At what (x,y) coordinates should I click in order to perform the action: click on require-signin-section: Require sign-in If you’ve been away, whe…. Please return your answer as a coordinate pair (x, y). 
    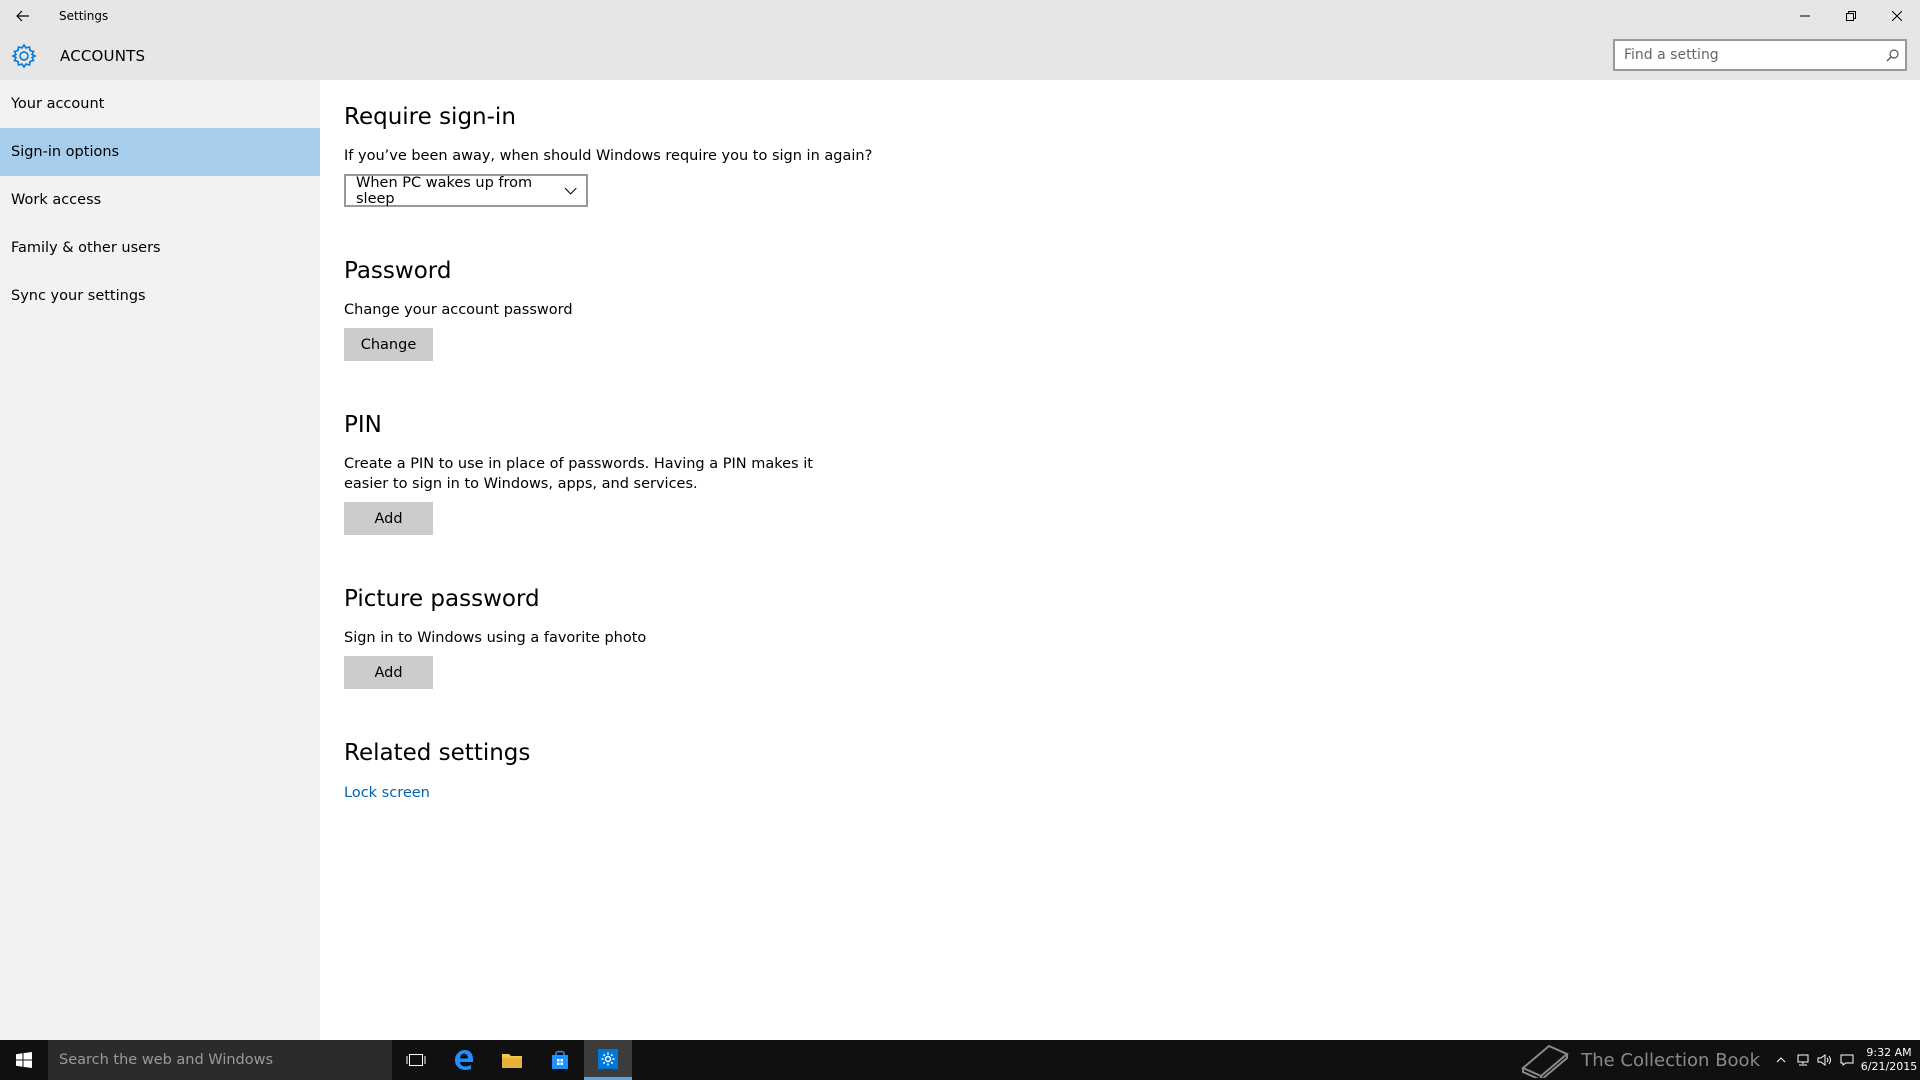
    Looking at the image, I should click on (608, 155).